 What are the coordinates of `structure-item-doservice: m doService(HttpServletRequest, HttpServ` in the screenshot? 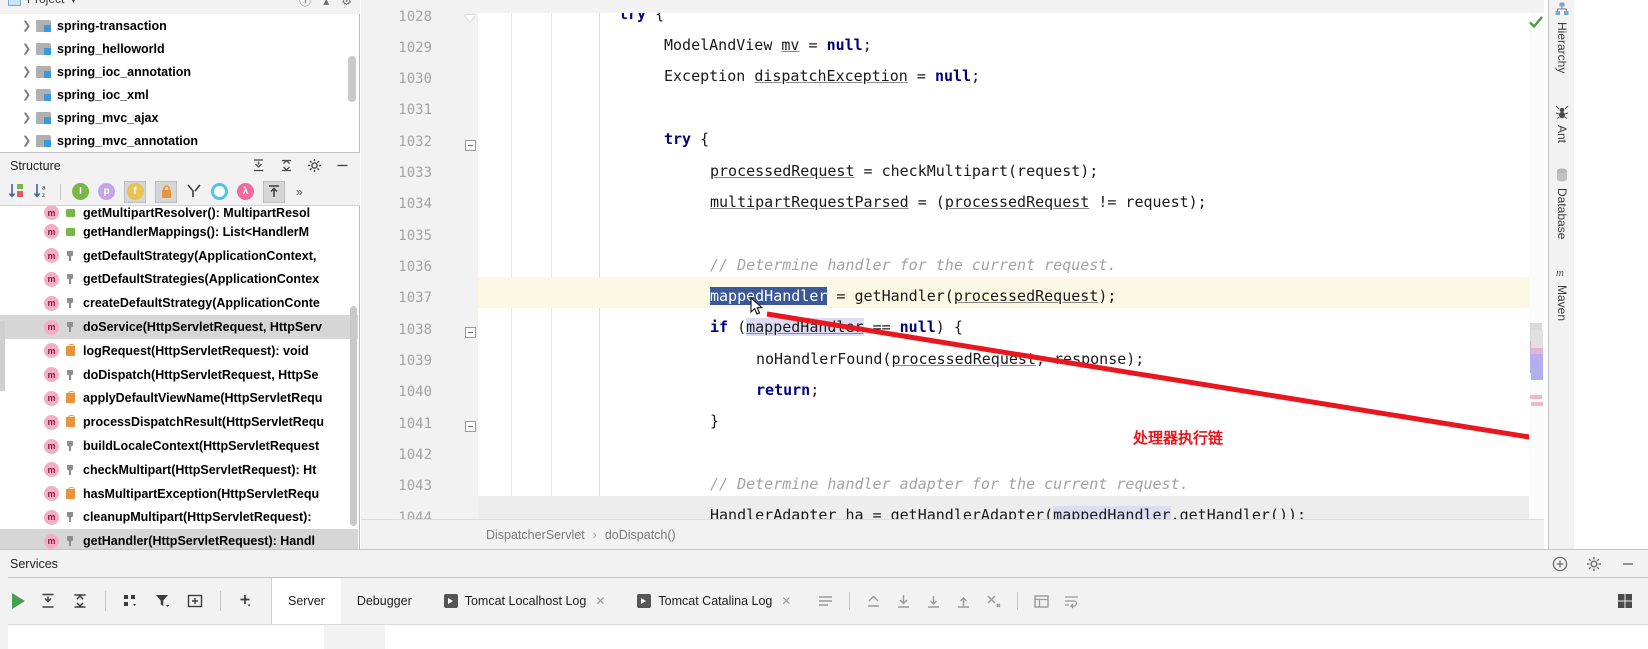 It's located at (179, 327).